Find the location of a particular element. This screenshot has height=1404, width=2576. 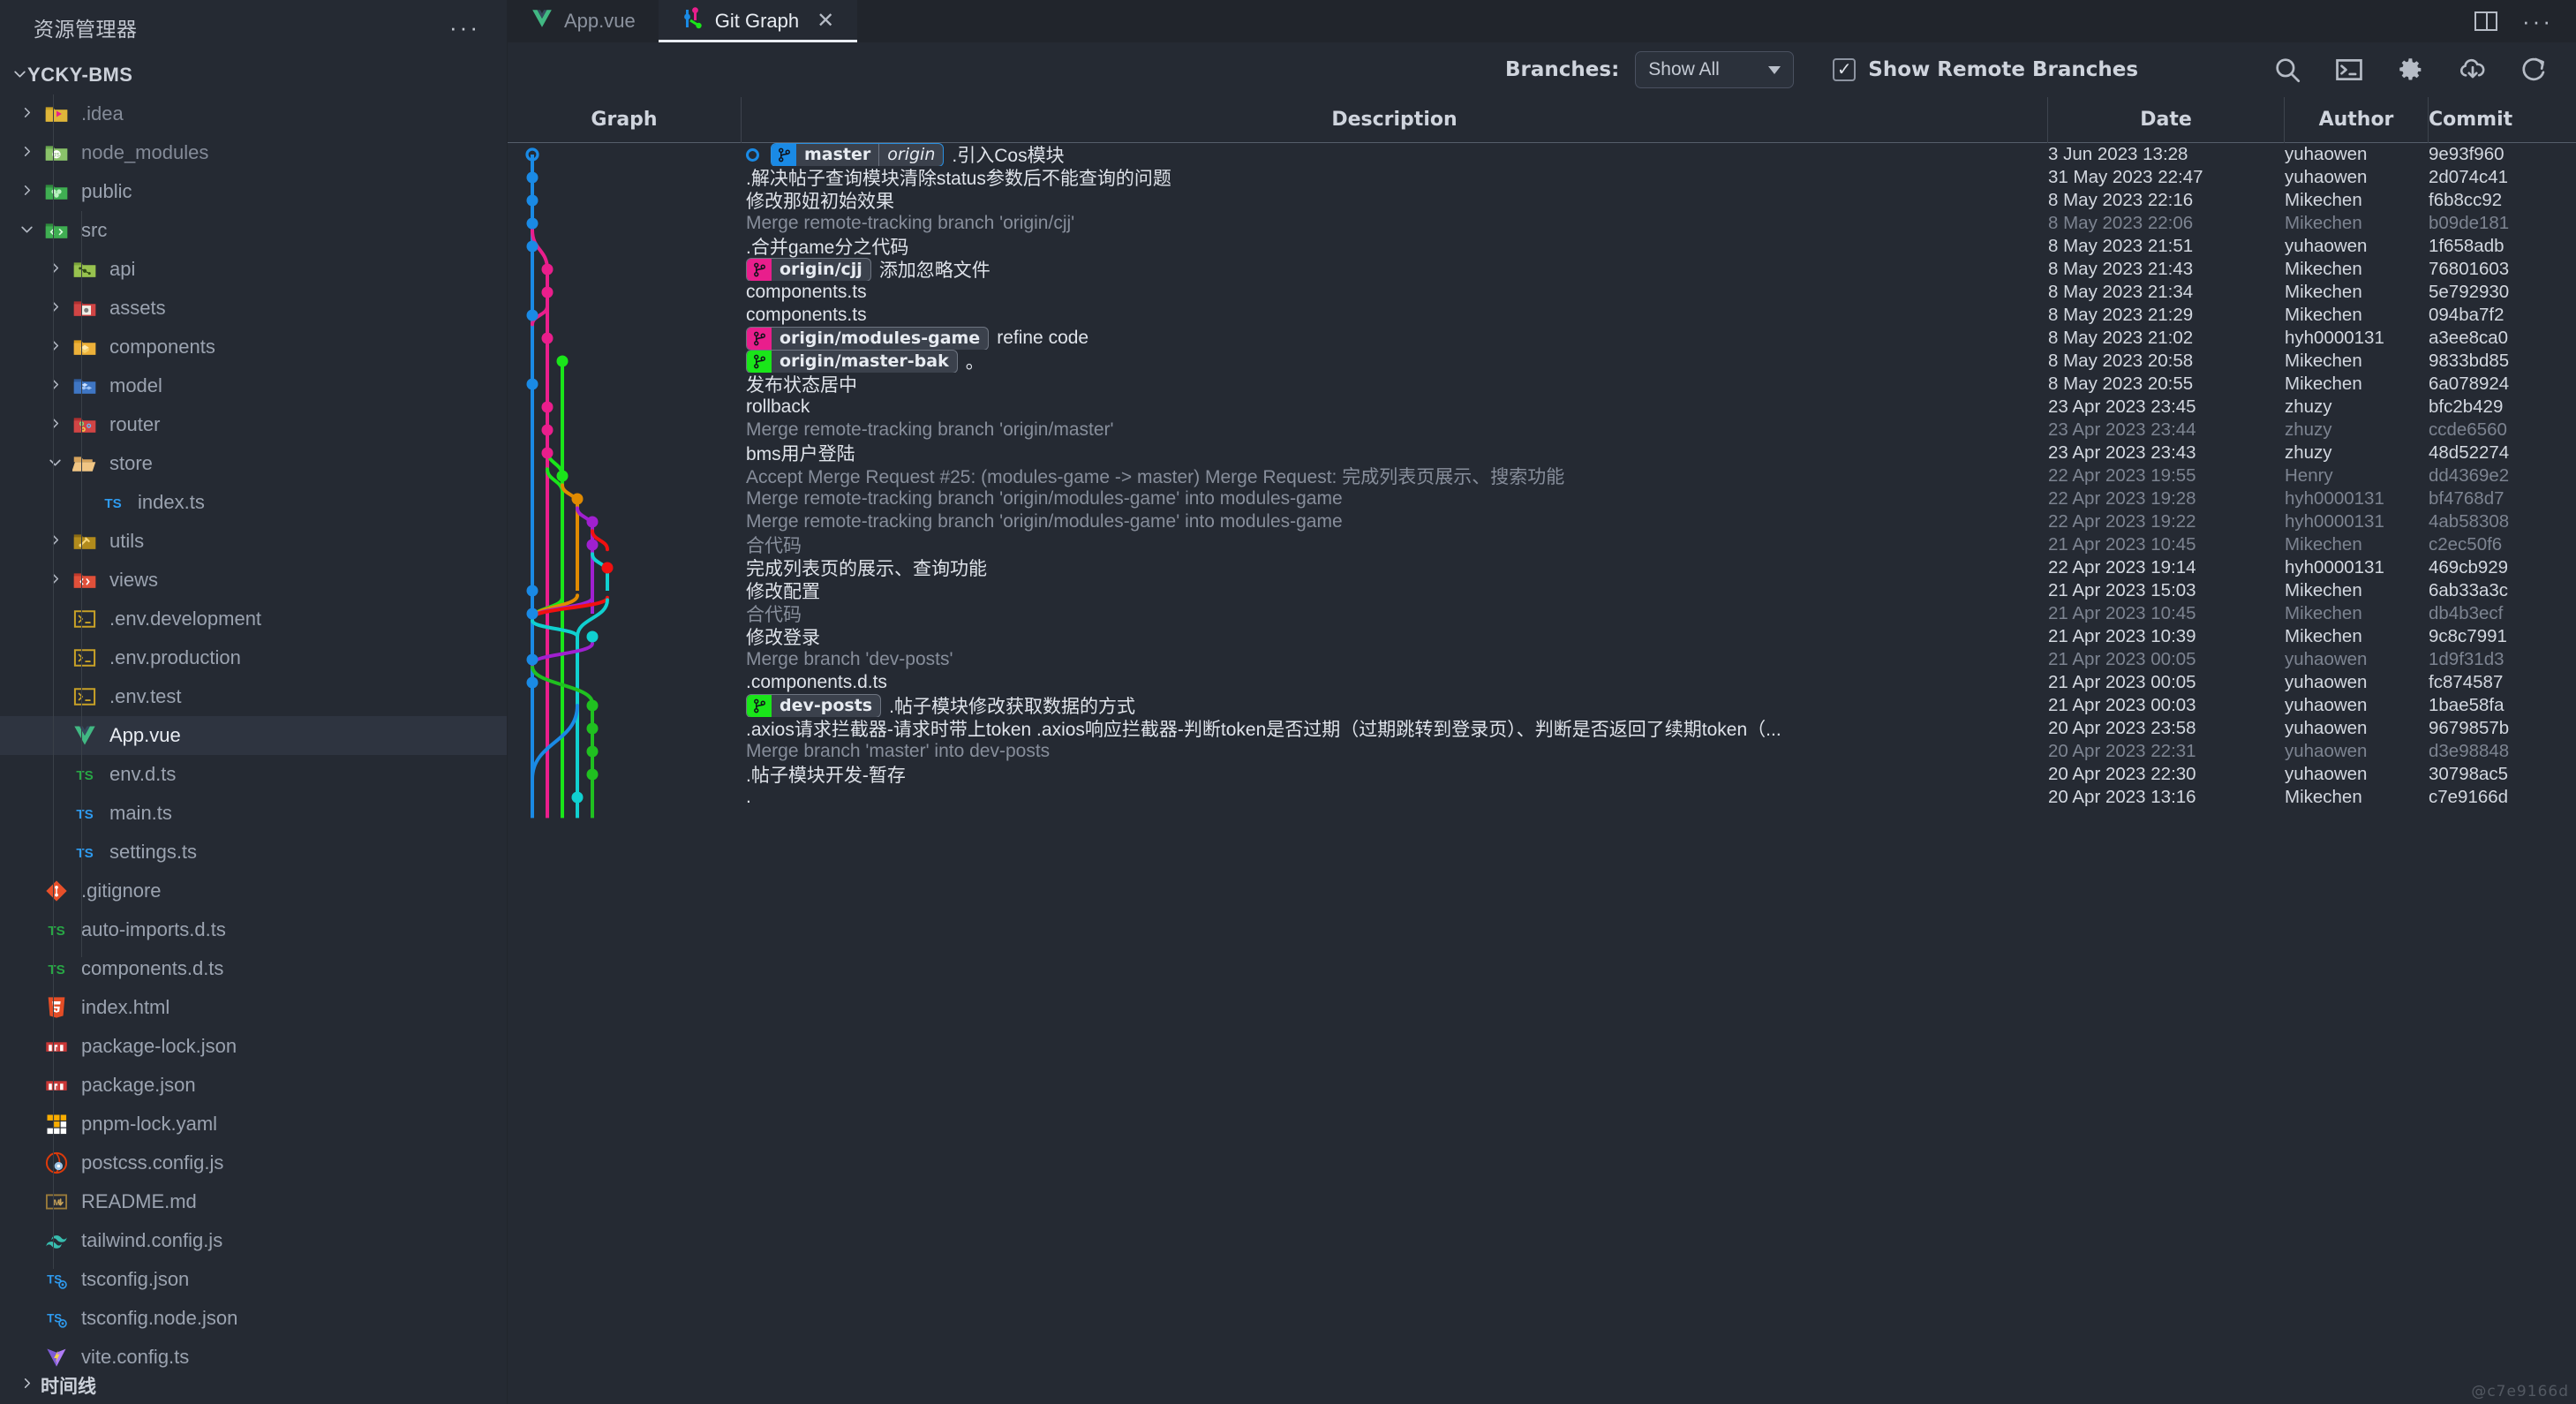

sidebar-item-public: public is located at coordinates (254, 191).